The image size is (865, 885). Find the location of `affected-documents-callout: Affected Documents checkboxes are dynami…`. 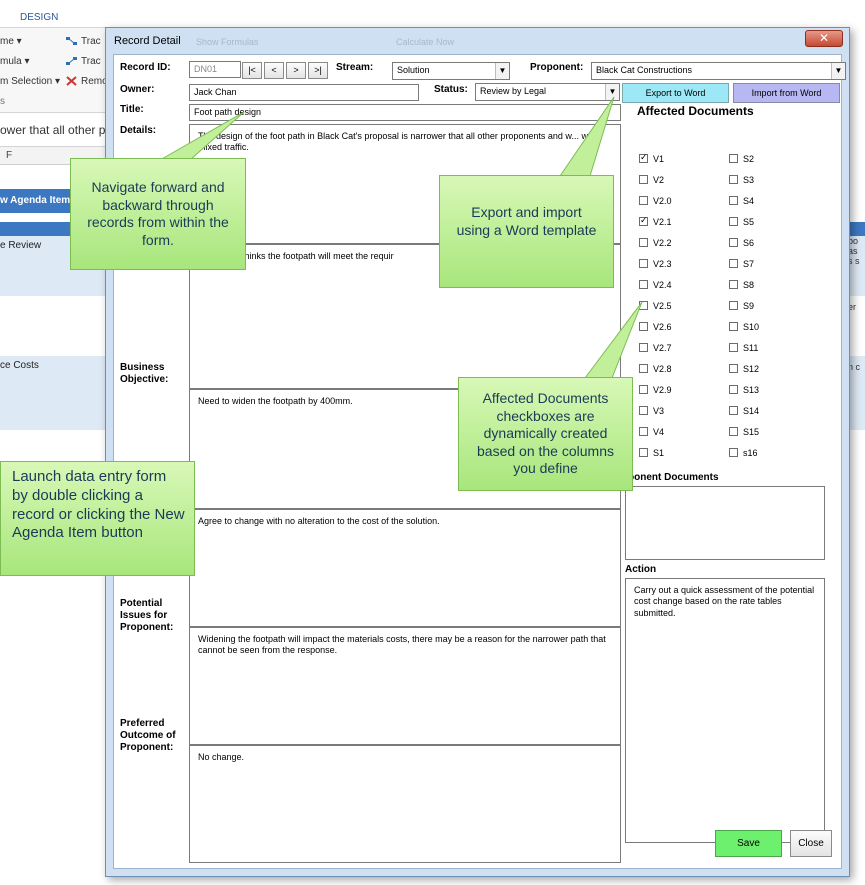

affected-documents-callout: Affected Documents checkboxes are dynami… is located at coordinates (545, 434).